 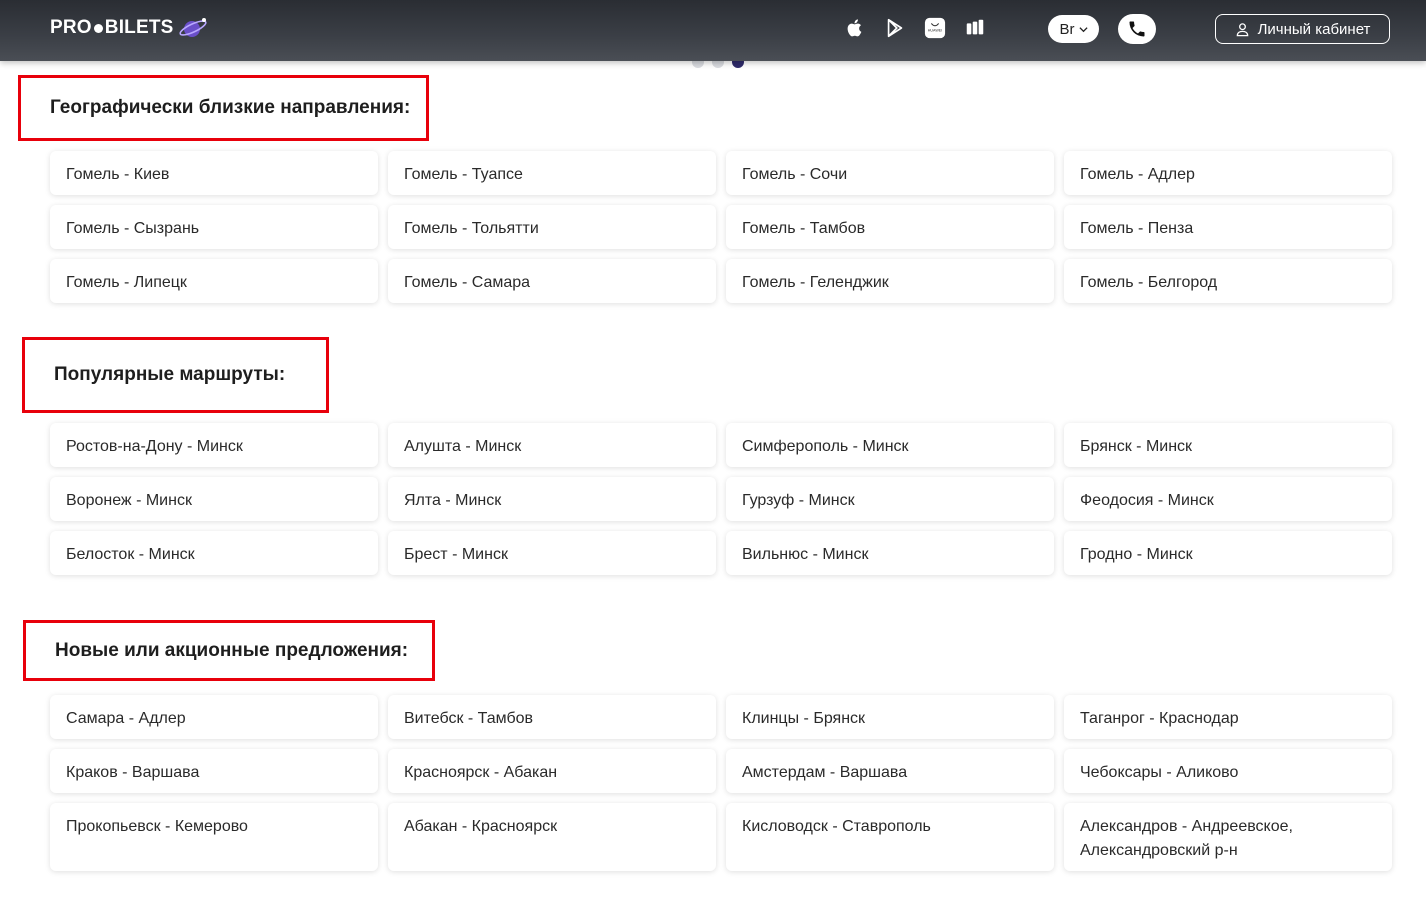 What do you see at coordinates (214, 445) in the screenshot?
I see `route-link: Ростов-на-Дону - Минск` at bounding box center [214, 445].